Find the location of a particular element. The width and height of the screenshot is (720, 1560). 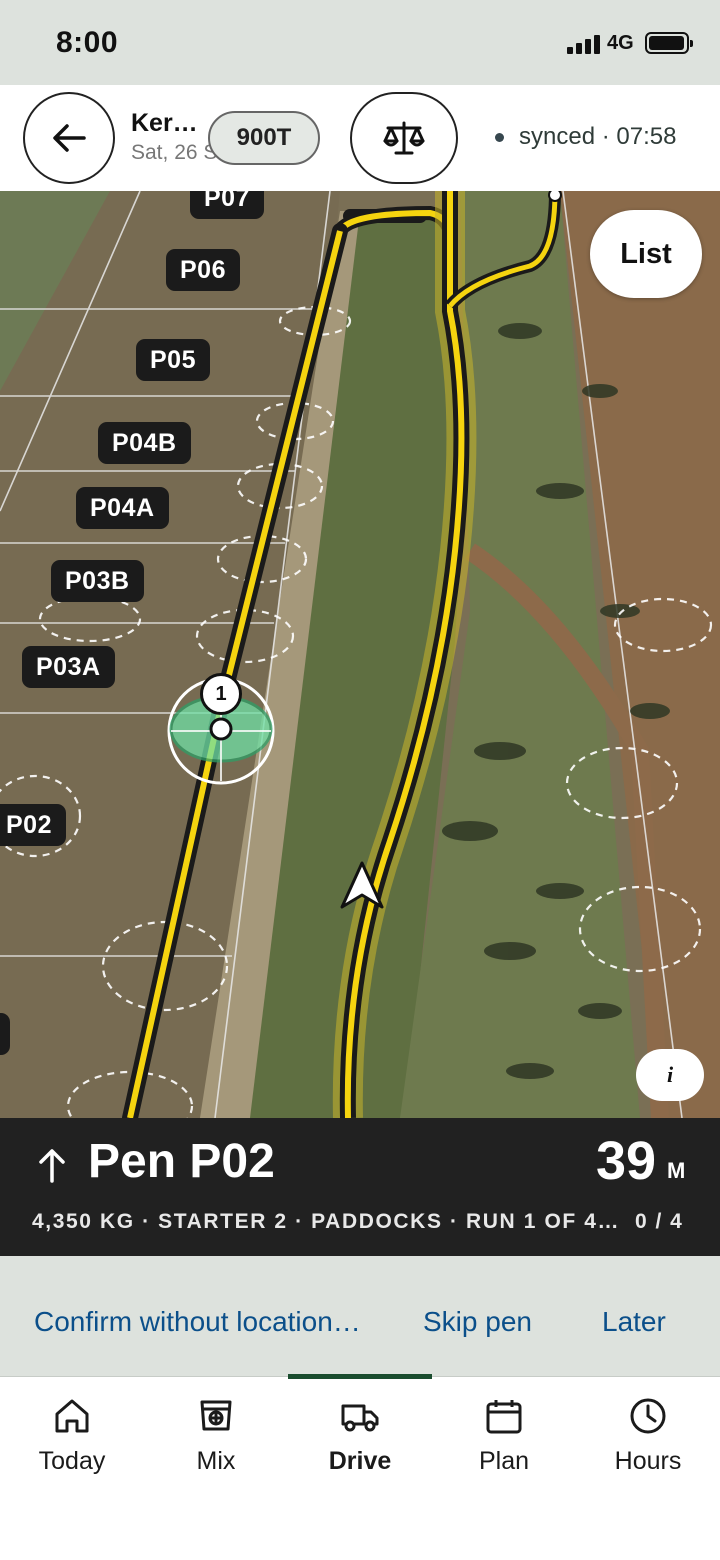

sync-status: synced · 07:58 is located at coordinates (598, 136).